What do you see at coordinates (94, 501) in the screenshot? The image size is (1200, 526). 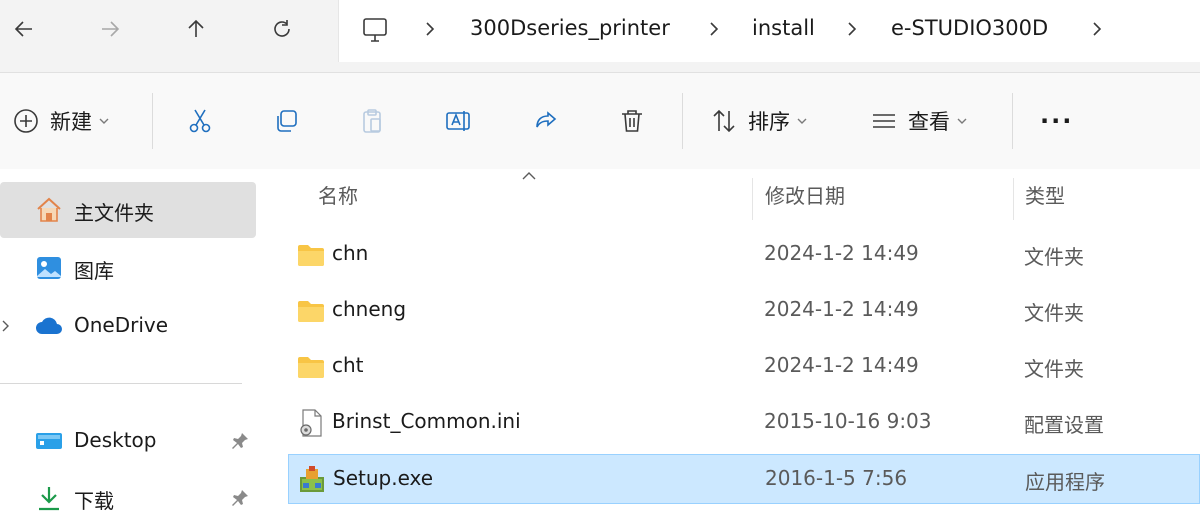 I see `sidebar-item-label: 下载` at bounding box center [94, 501].